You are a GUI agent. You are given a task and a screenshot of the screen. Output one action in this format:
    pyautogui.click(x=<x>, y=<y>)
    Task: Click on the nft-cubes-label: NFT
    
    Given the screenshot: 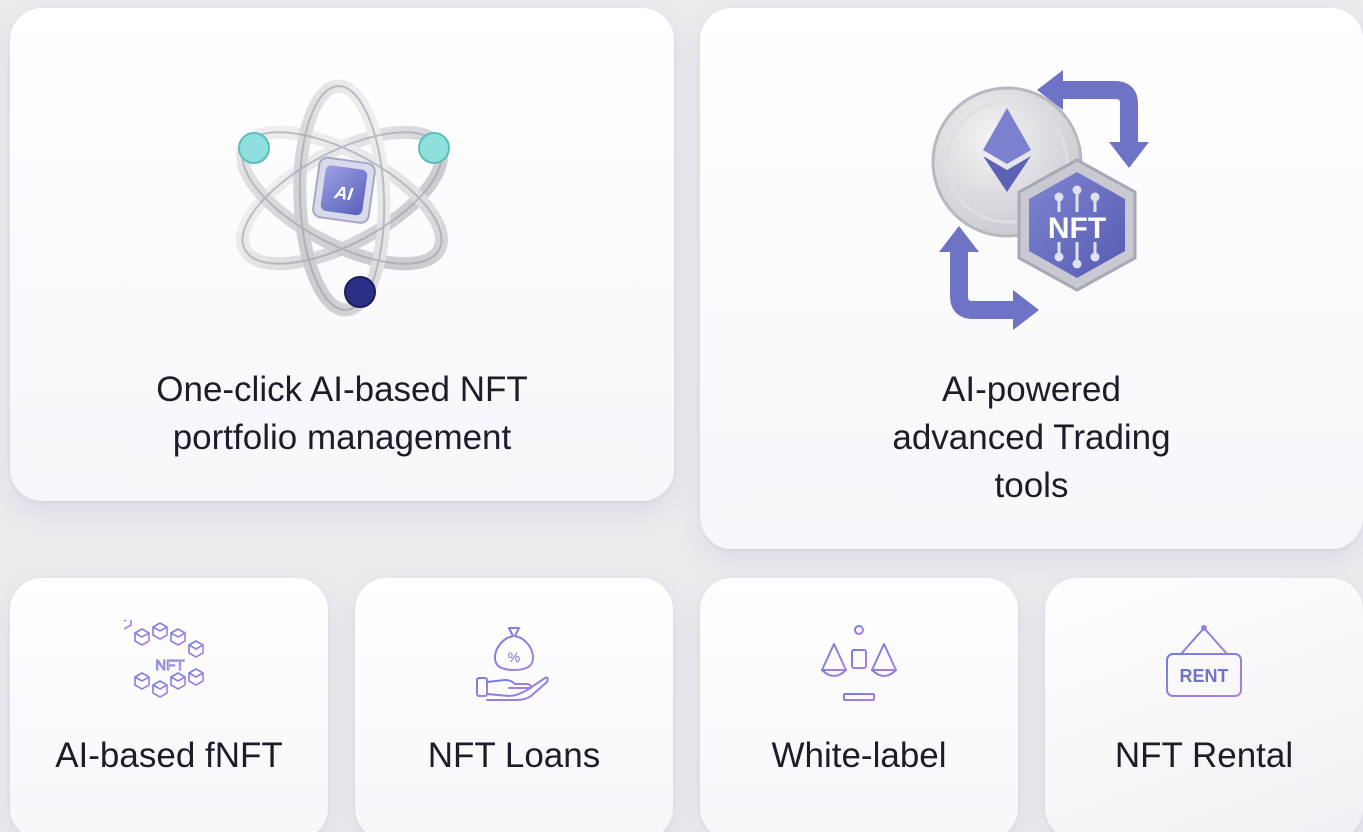 What is the action you would take?
    pyautogui.click(x=169, y=665)
    